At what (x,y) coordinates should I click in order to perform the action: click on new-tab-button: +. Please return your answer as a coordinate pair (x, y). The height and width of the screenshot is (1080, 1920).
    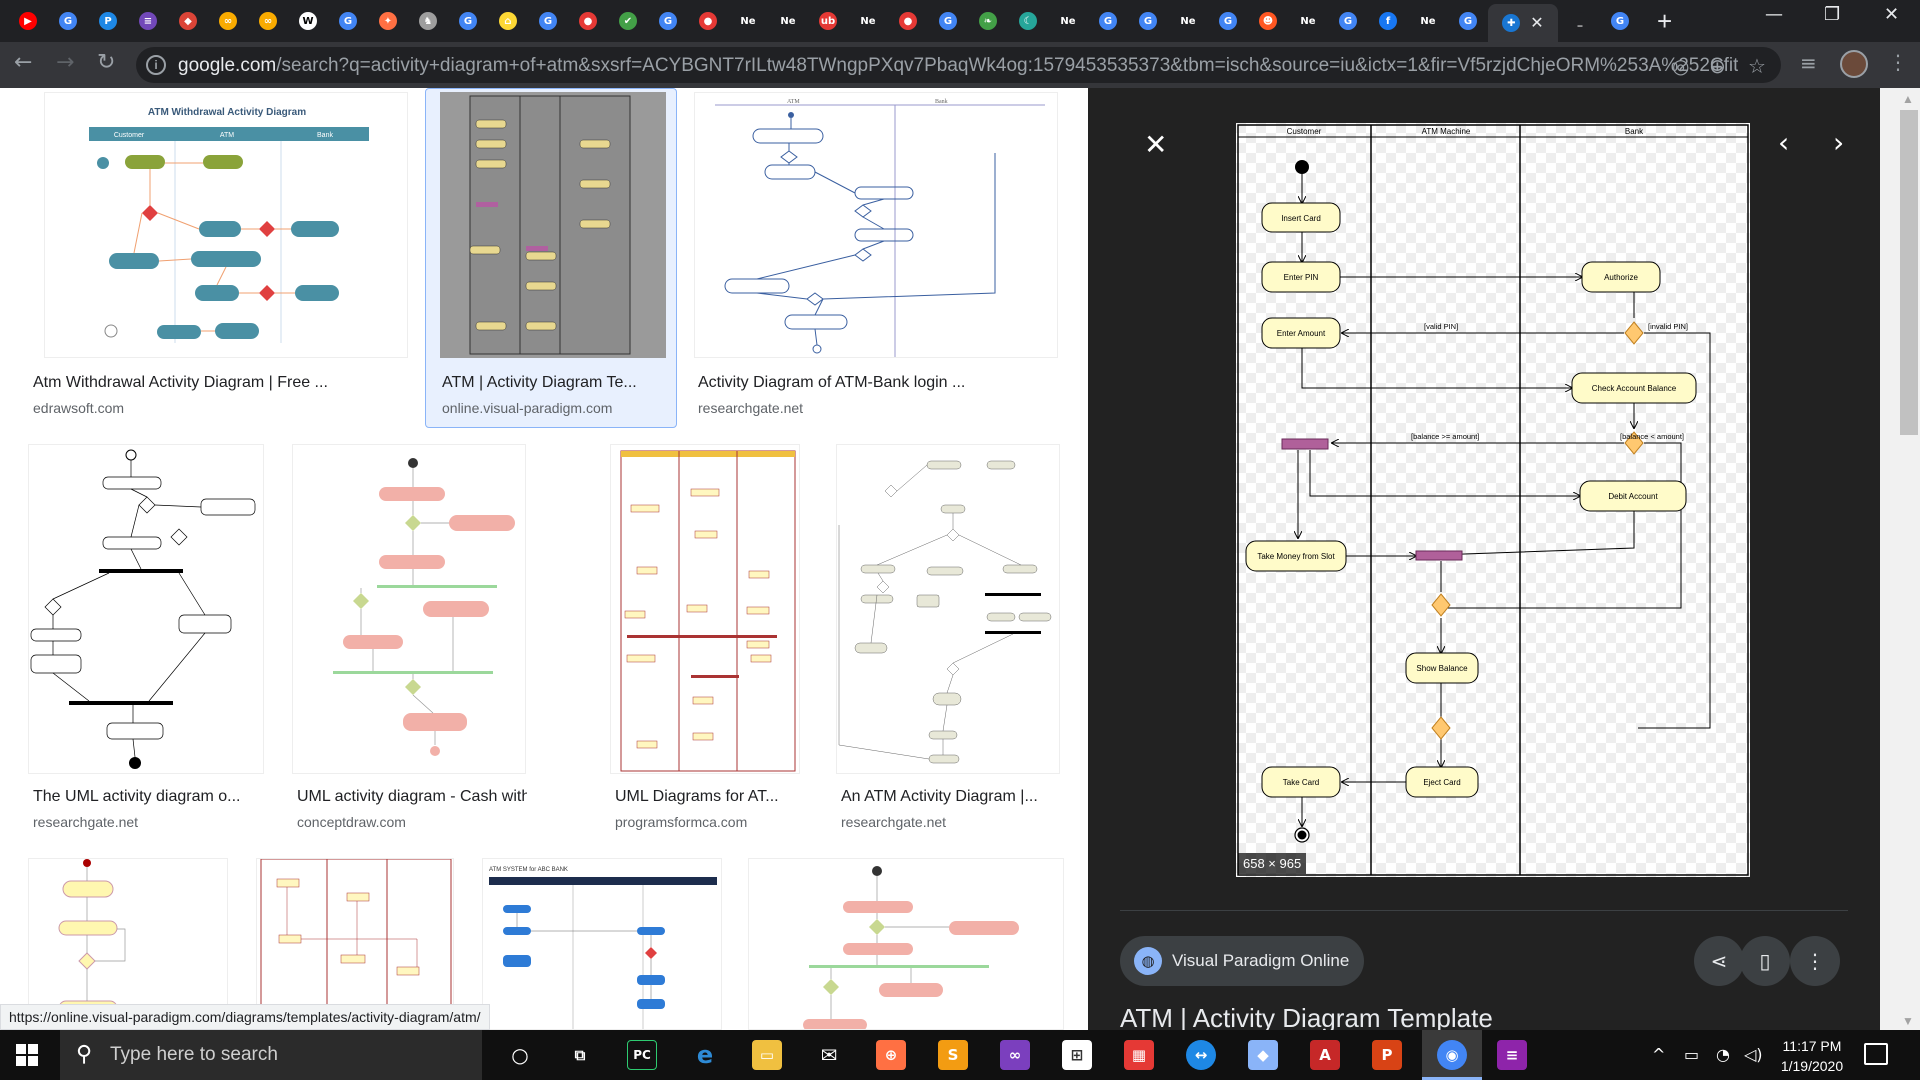
    Looking at the image, I should click on (1664, 21).